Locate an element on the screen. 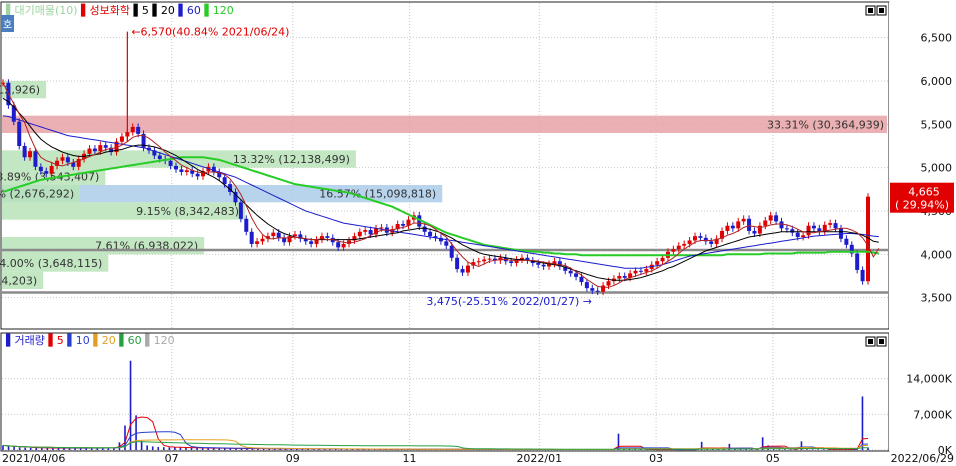 The width and height of the screenshot is (956, 466). current-price-value: 4,665 is located at coordinates (924, 192).